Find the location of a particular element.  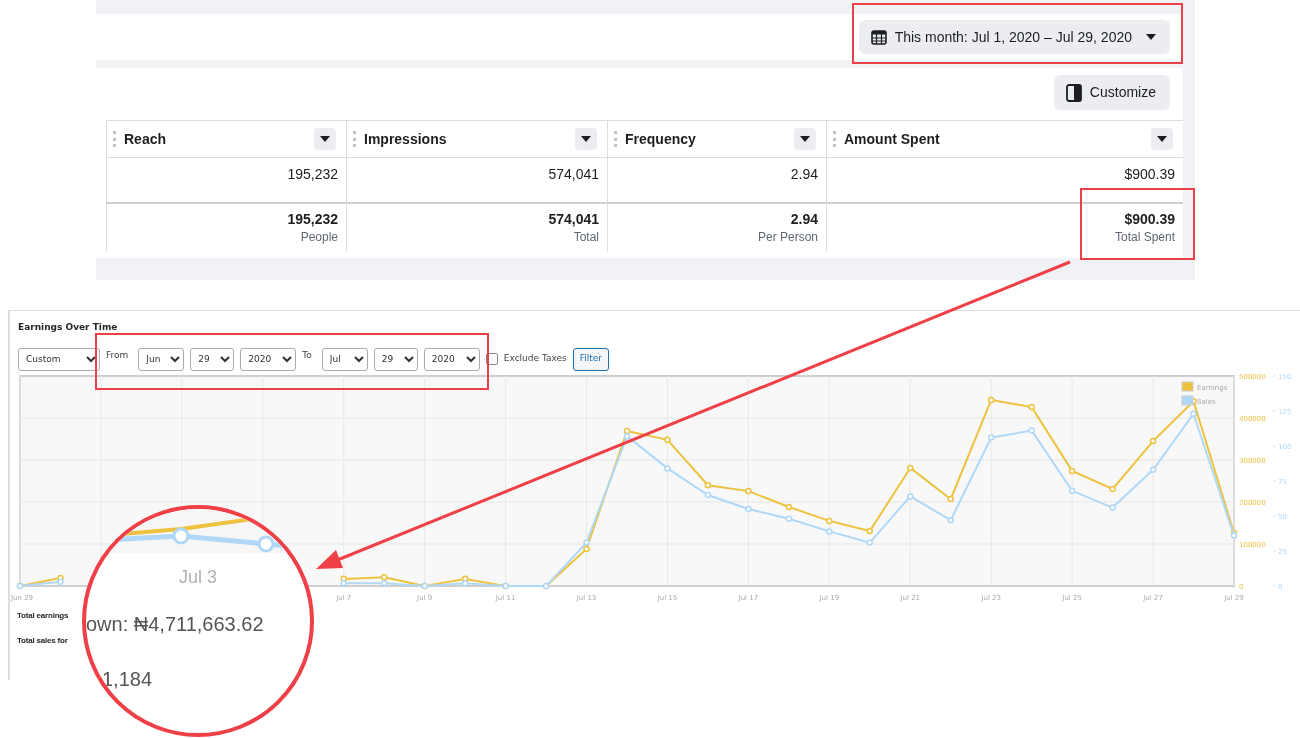

checkbox-label: Exclude Taxes is located at coordinates (535, 359).